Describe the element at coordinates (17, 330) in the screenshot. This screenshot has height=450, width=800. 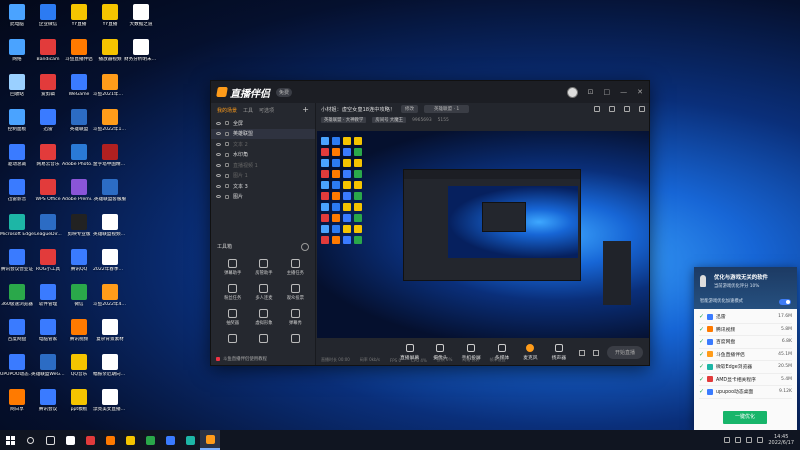
I see `desktop-icon: 百度网盘` at that location.